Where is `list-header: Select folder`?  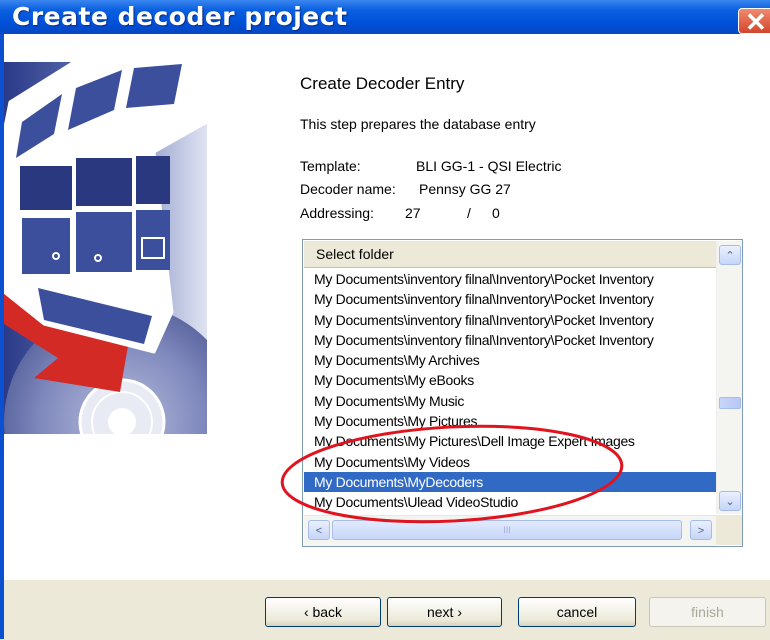
list-header: Select folder is located at coordinates (510, 254).